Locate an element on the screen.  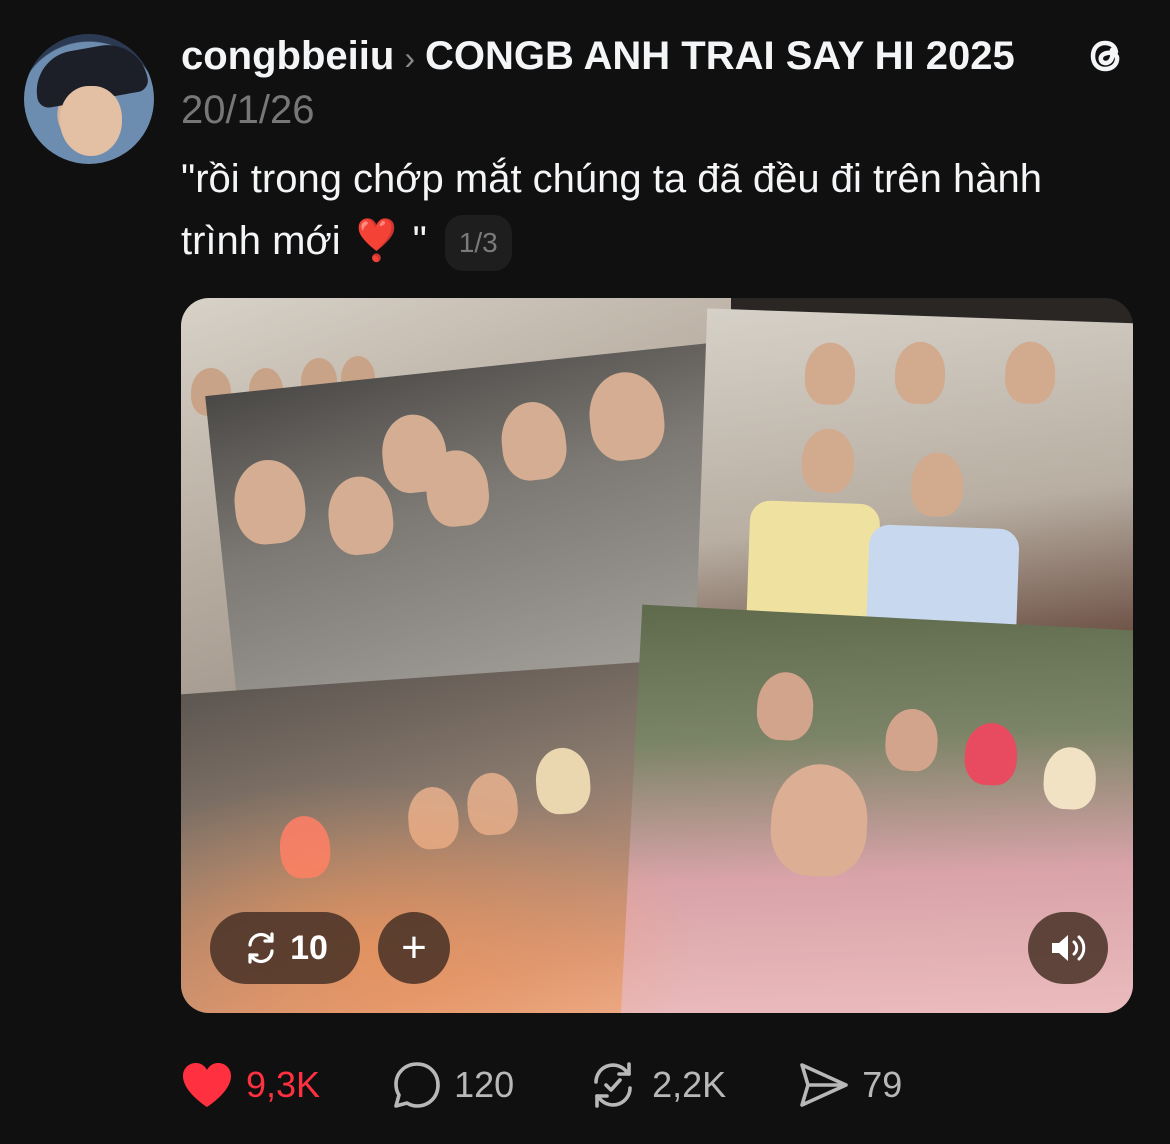
share-count: 79 is located at coordinates (882, 1084).